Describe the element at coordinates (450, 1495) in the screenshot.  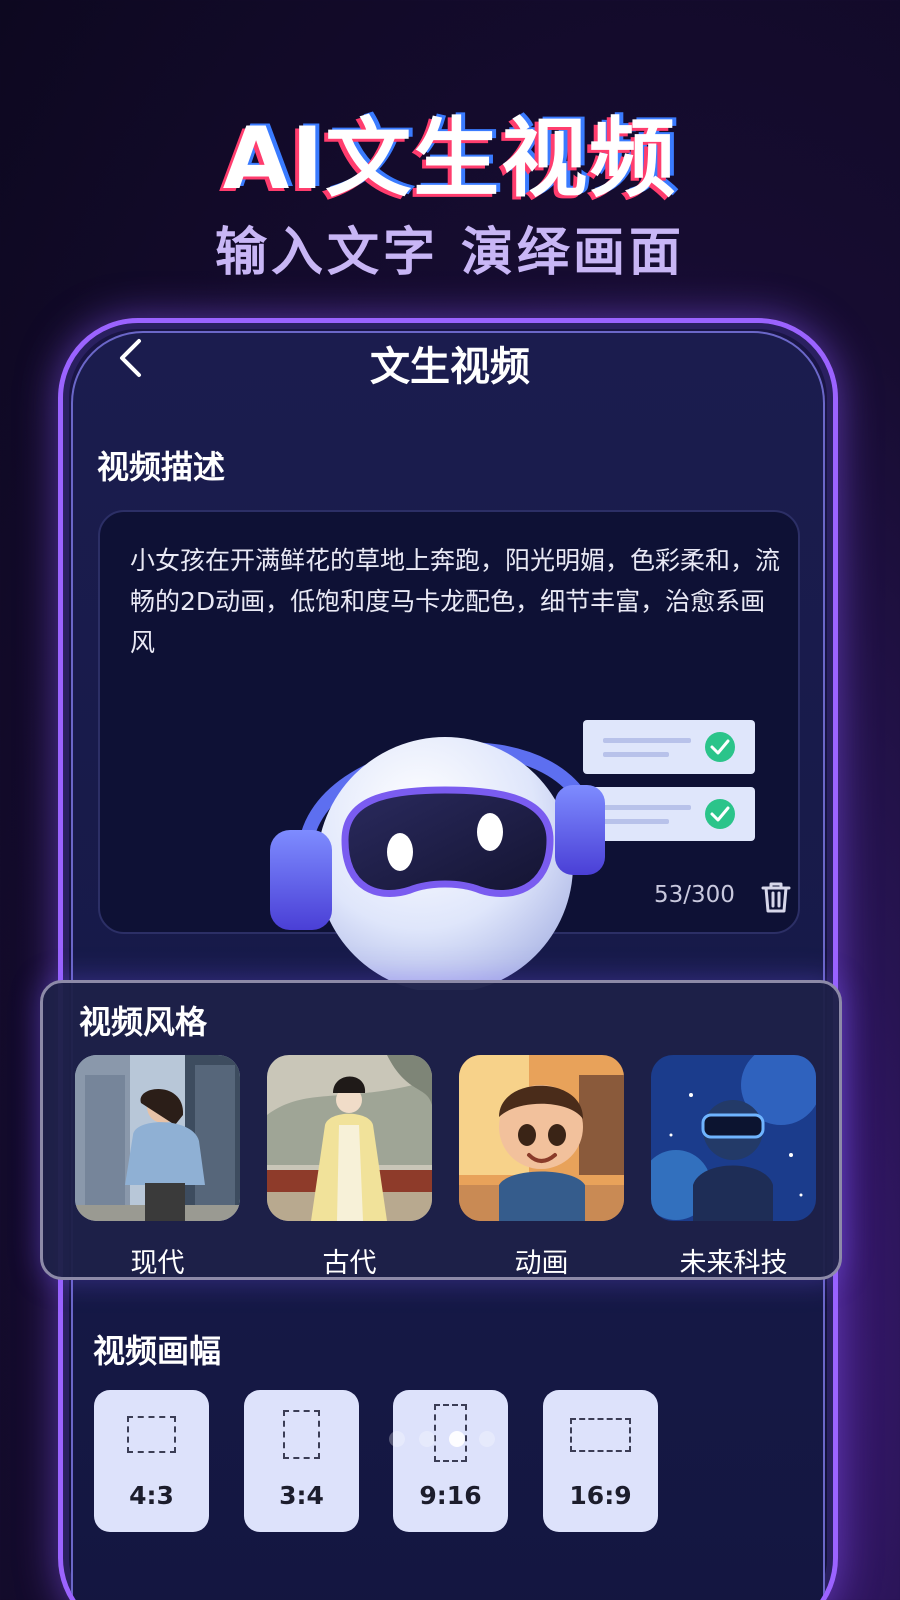
I see `ratio-label-9-16: 9:16` at that location.